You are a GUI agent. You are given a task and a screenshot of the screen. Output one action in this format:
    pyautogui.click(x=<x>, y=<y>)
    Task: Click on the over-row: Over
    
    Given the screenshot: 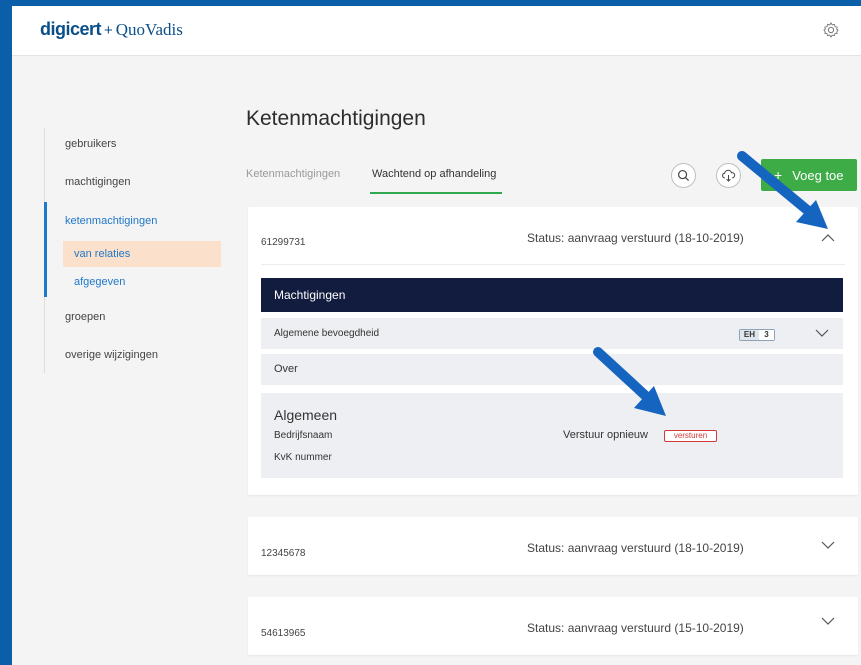 What is the action you would take?
    pyautogui.click(x=552, y=369)
    